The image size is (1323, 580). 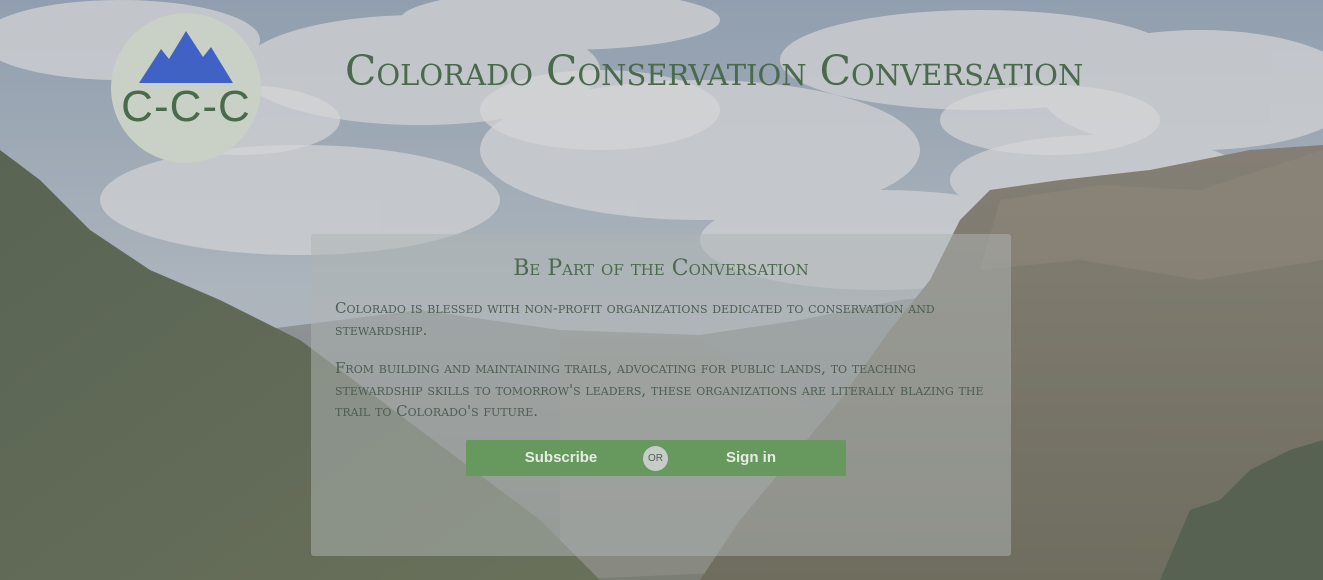 I want to click on subscribe-button: Subscribe, so click(x=561, y=458).